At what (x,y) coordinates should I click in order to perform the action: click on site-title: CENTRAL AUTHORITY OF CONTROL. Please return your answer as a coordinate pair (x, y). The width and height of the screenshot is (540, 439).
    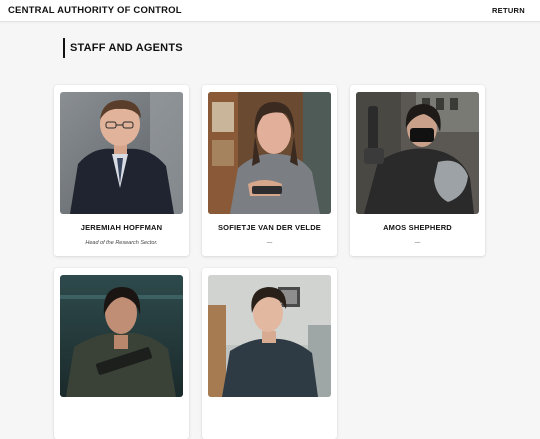
    Looking at the image, I should click on (95, 10).